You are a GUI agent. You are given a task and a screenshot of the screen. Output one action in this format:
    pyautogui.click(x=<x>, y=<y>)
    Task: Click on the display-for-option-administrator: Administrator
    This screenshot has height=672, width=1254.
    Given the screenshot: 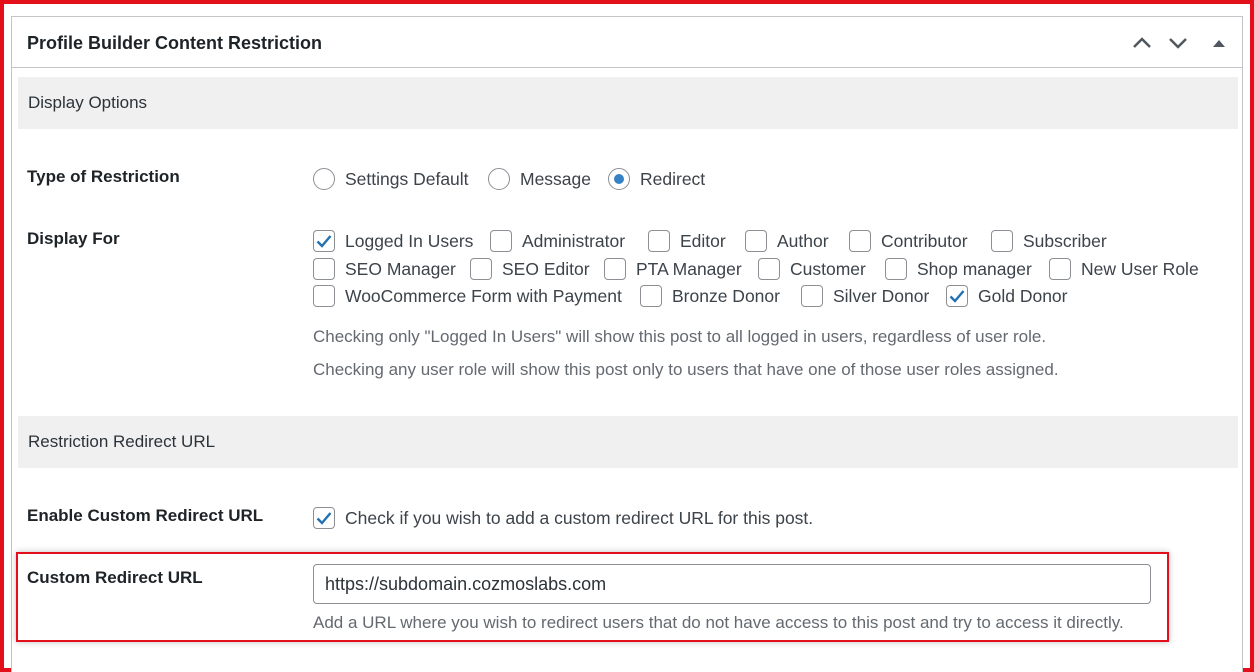 What is the action you would take?
    pyautogui.click(x=557, y=241)
    